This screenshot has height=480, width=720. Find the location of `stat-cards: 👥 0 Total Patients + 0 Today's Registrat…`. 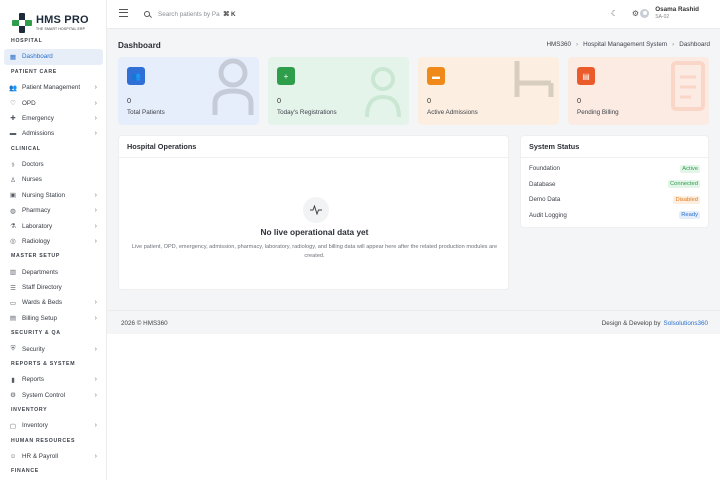

stat-cards: 👥 0 Total Patients + 0 Today's Registrat… is located at coordinates (413, 91).